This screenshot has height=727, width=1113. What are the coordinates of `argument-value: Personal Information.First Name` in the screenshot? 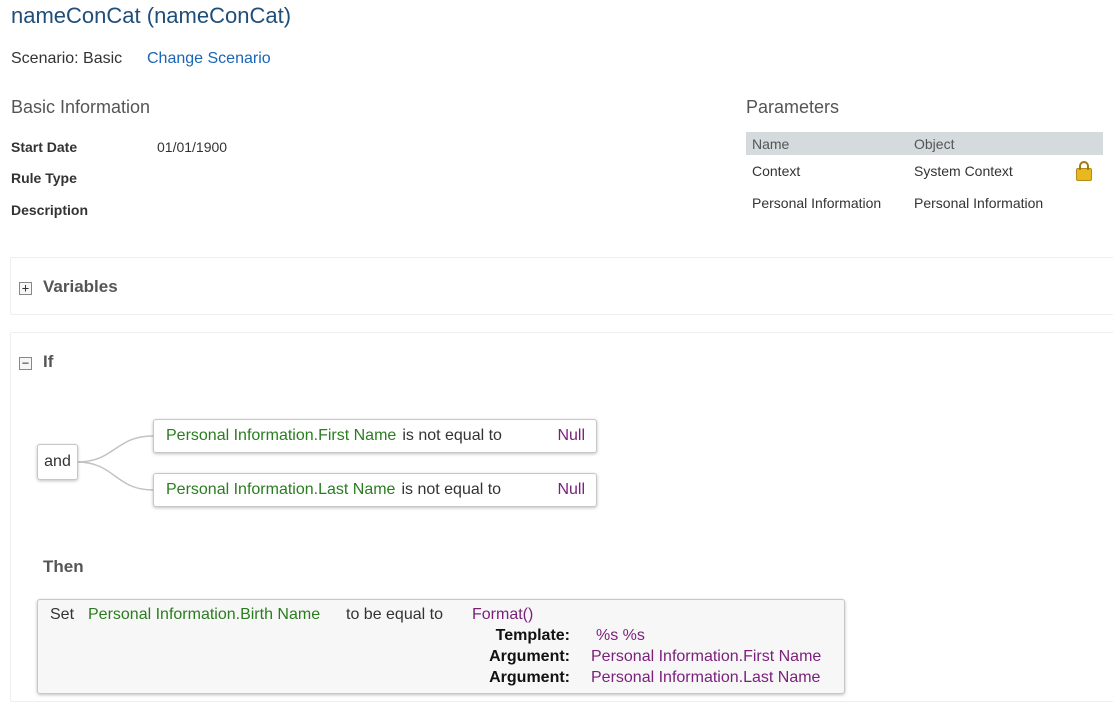 It's located at (706, 657).